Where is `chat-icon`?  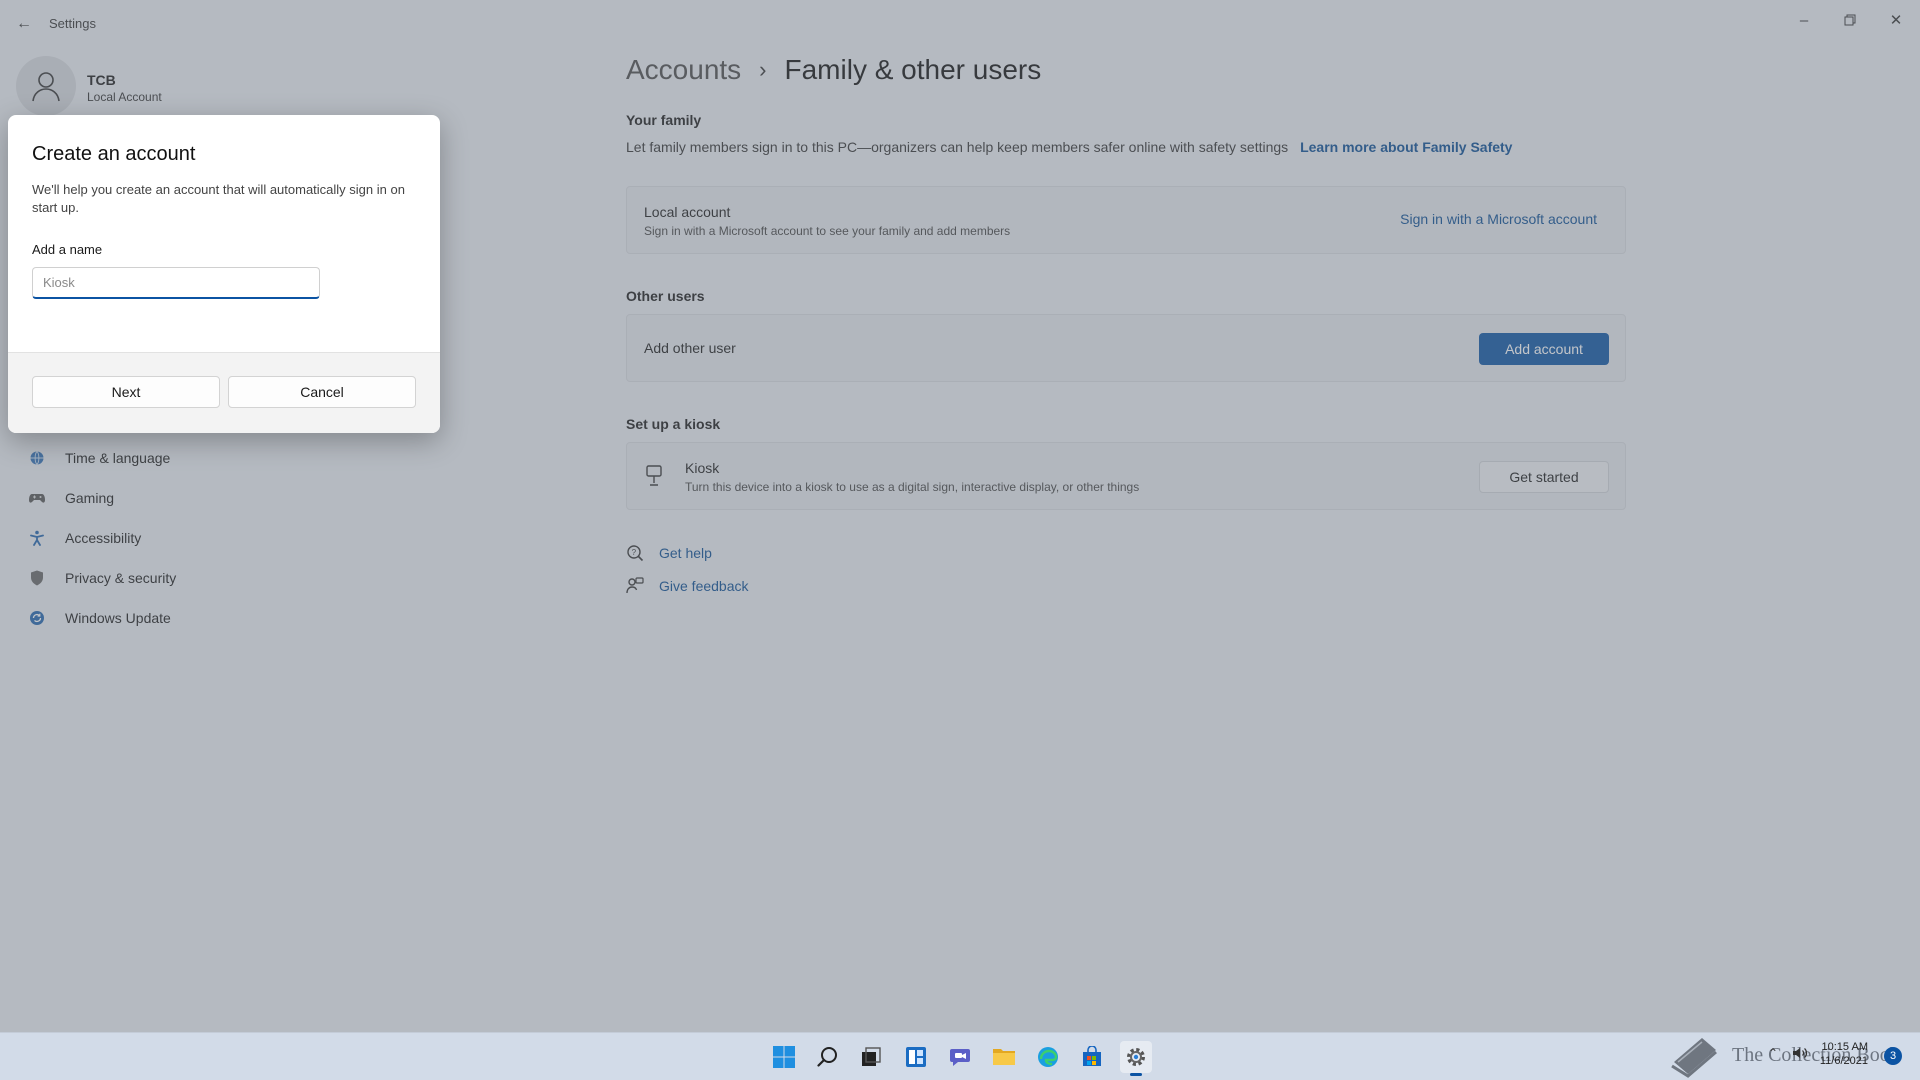
chat-icon is located at coordinates (960, 1057).